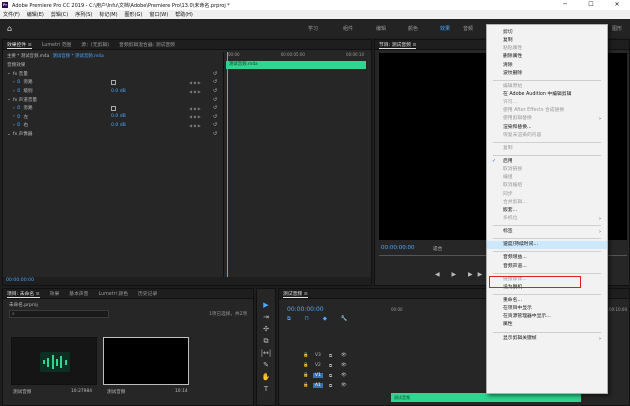 This screenshot has height=406, width=630. I want to click on menu-markers: 标记(M), so click(108, 14).